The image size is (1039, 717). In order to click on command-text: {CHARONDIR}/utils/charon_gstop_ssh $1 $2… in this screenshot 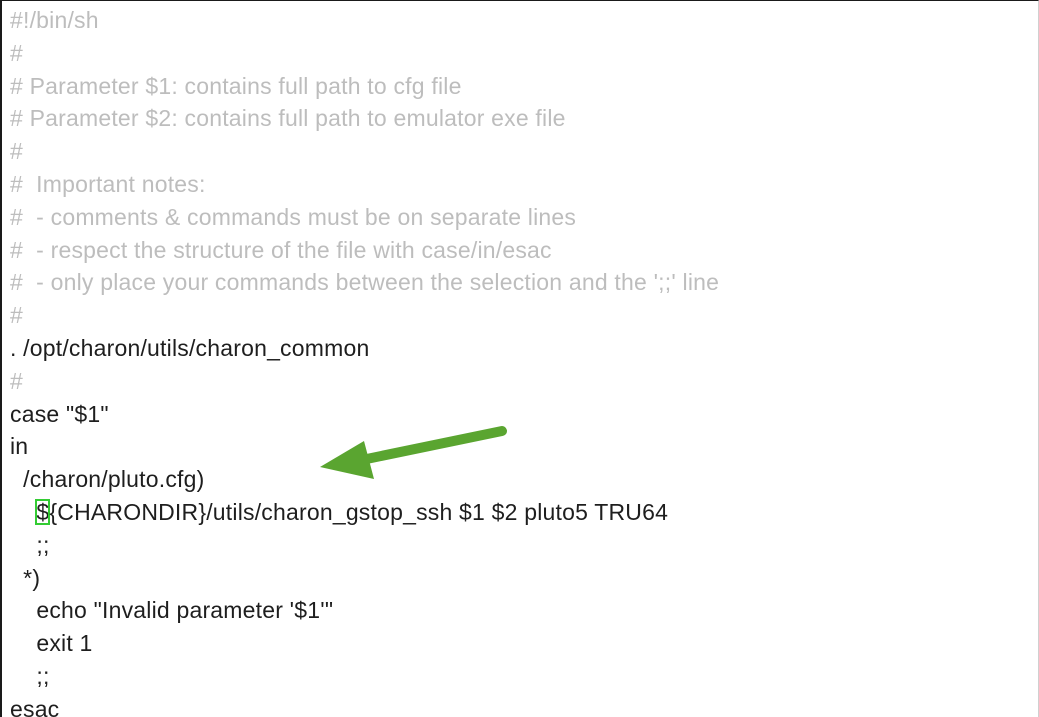, I will do `click(359, 511)`.